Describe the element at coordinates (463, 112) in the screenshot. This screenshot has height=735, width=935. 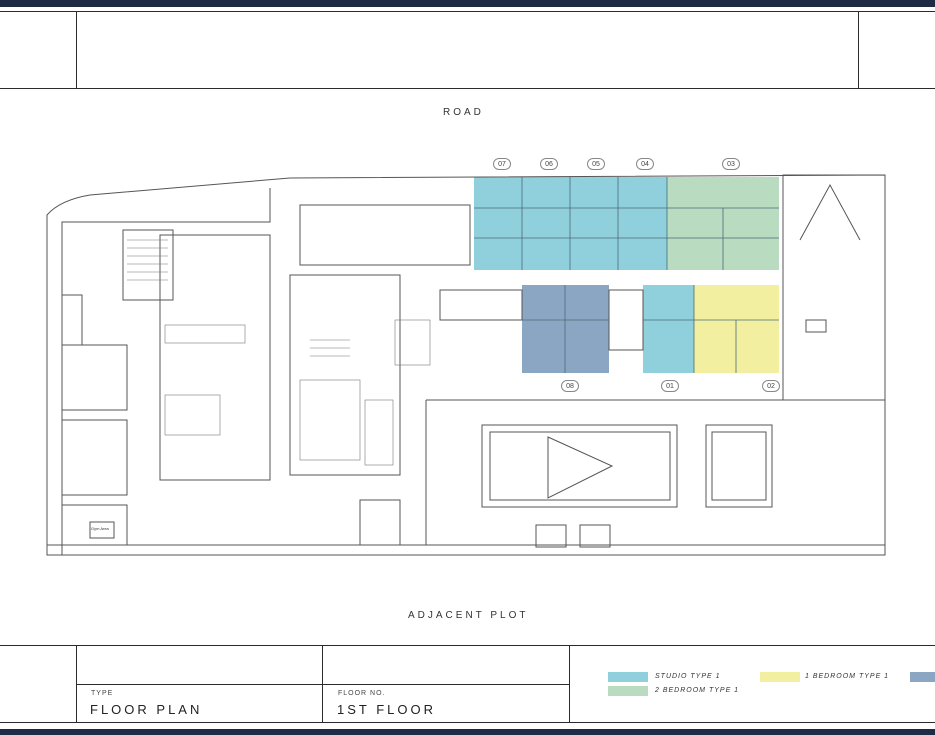
I see `road-label: ROAD` at that location.